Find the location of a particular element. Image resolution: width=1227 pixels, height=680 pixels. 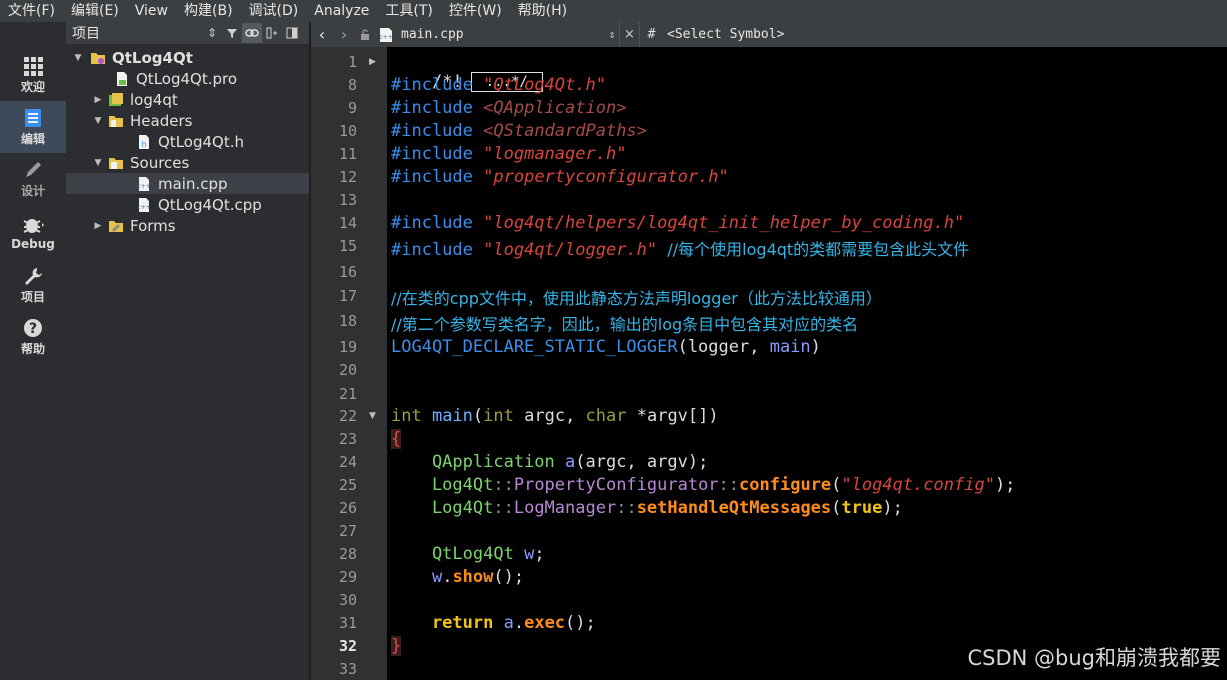

close-document-icon: × is located at coordinates (629, 34).